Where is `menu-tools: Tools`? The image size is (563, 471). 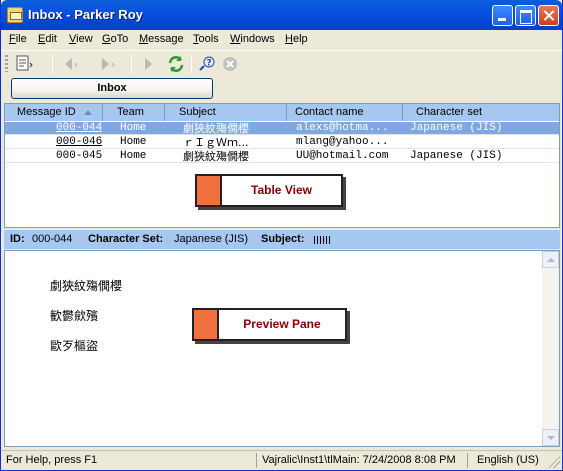
menu-tools: Tools is located at coordinates (206, 39).